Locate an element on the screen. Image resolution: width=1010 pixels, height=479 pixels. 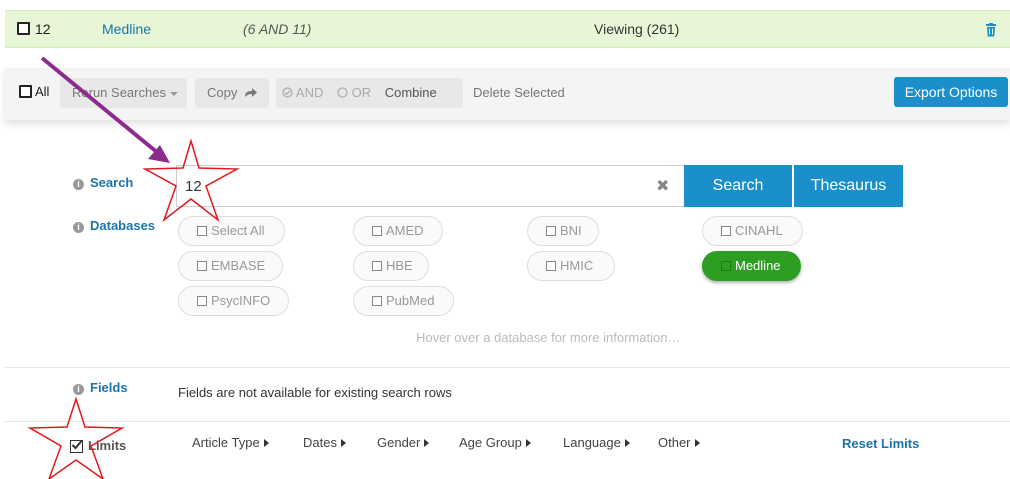
limit-label: Language is located at coordinates (592, 442).